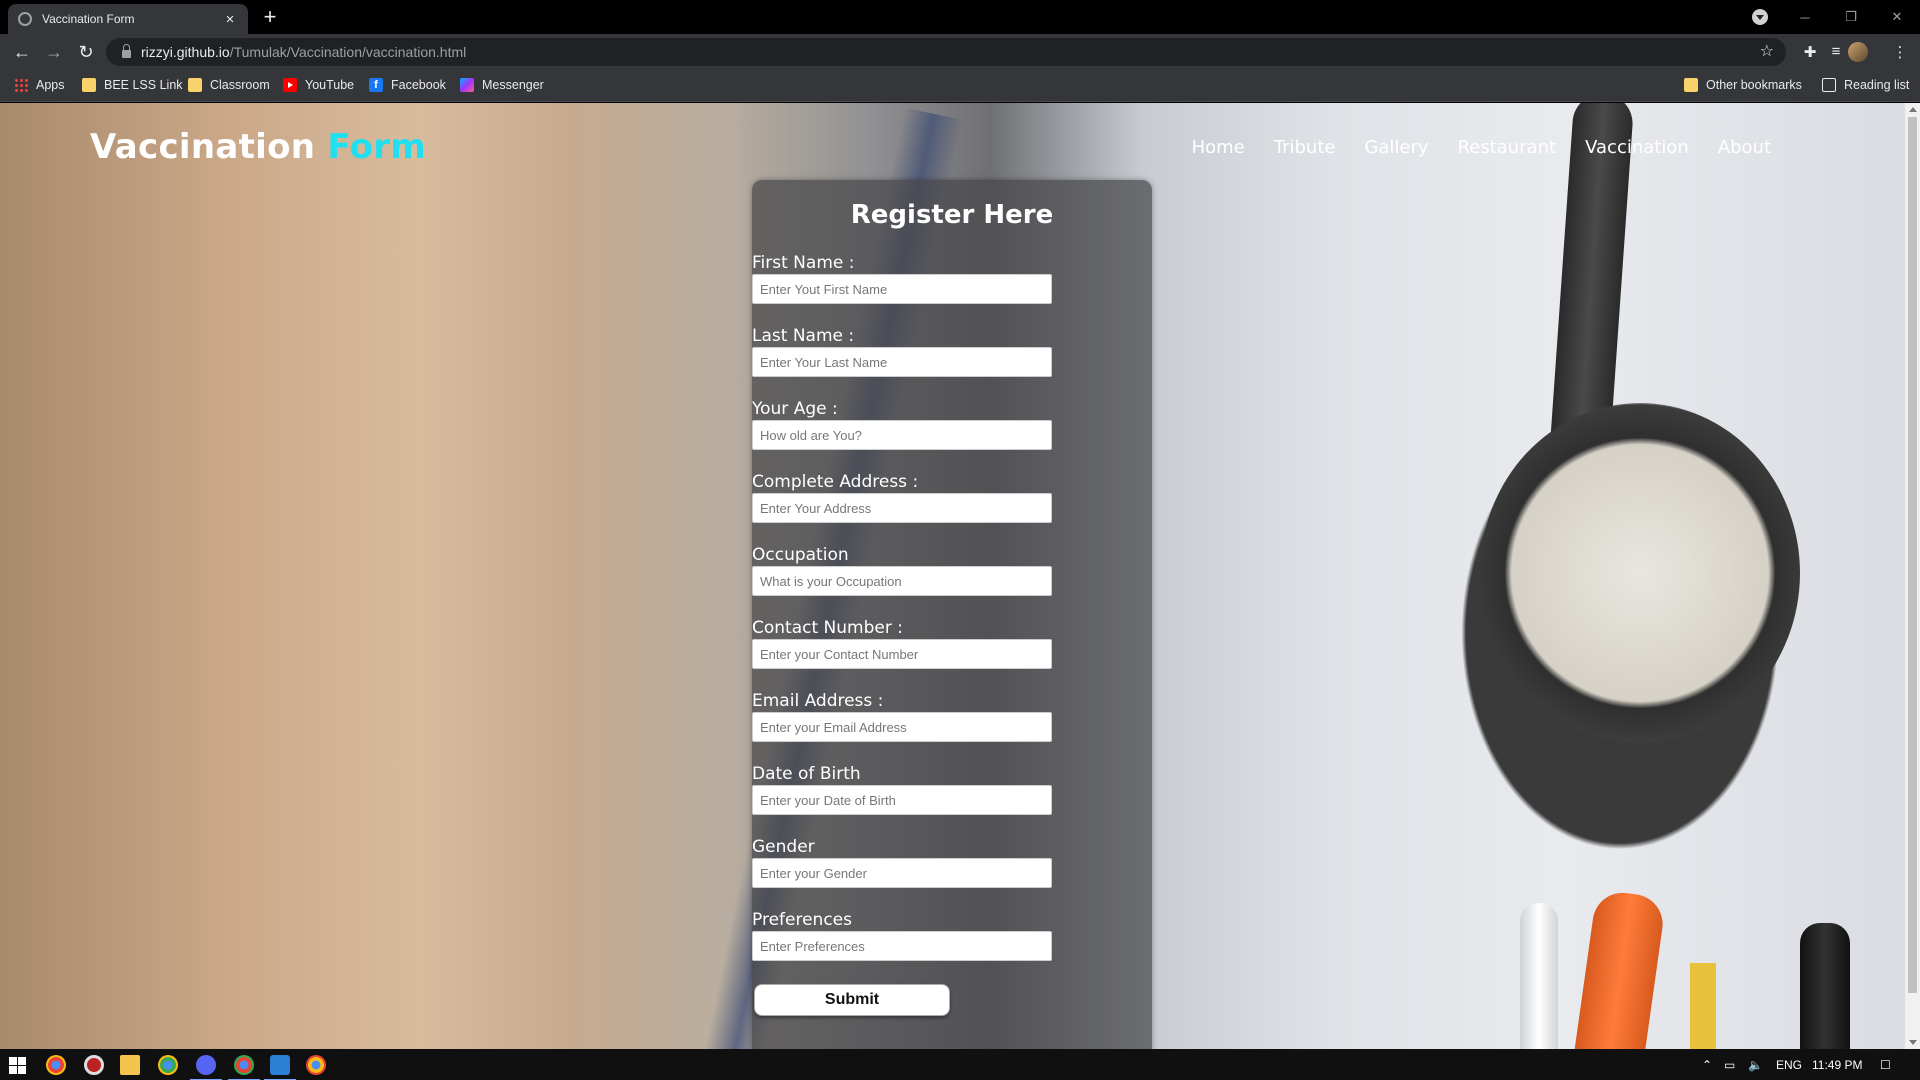  What do you see at coordinates (800, 555) in the screenshot?
I see `occupation-label: Occupation` at bounding box center [800, 555].